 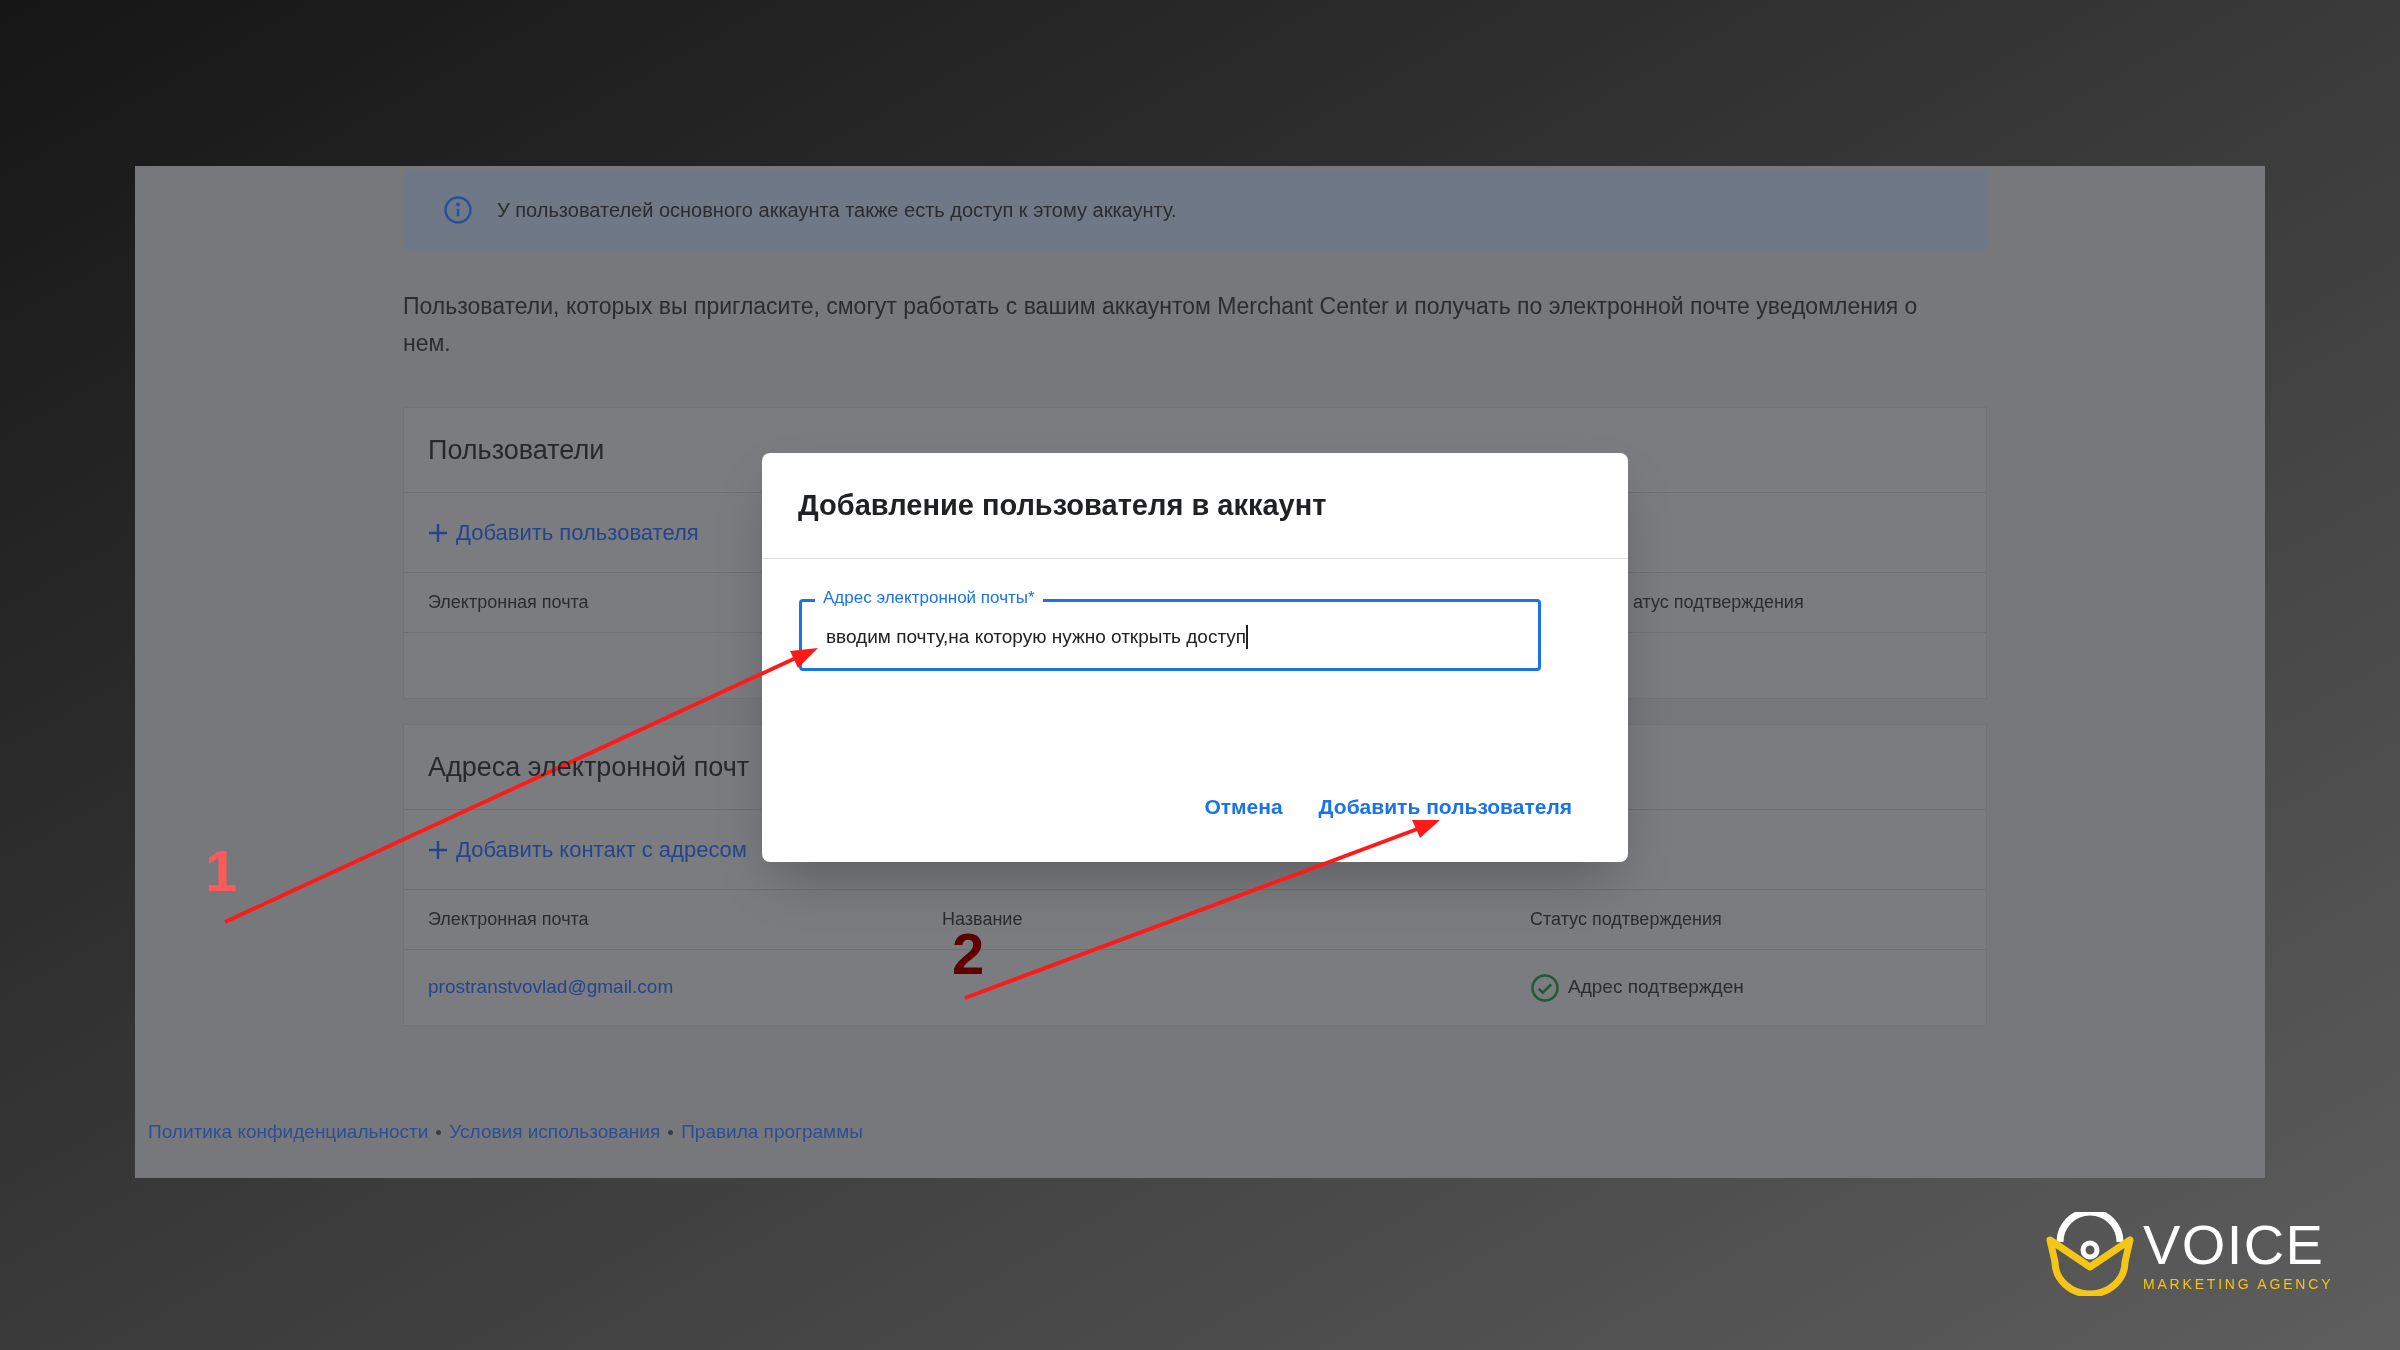 What do you see at coordinates (555, 1132) in the screenshot?
I see `footer-link: Условия использования` at bounding box center [555, 1132].